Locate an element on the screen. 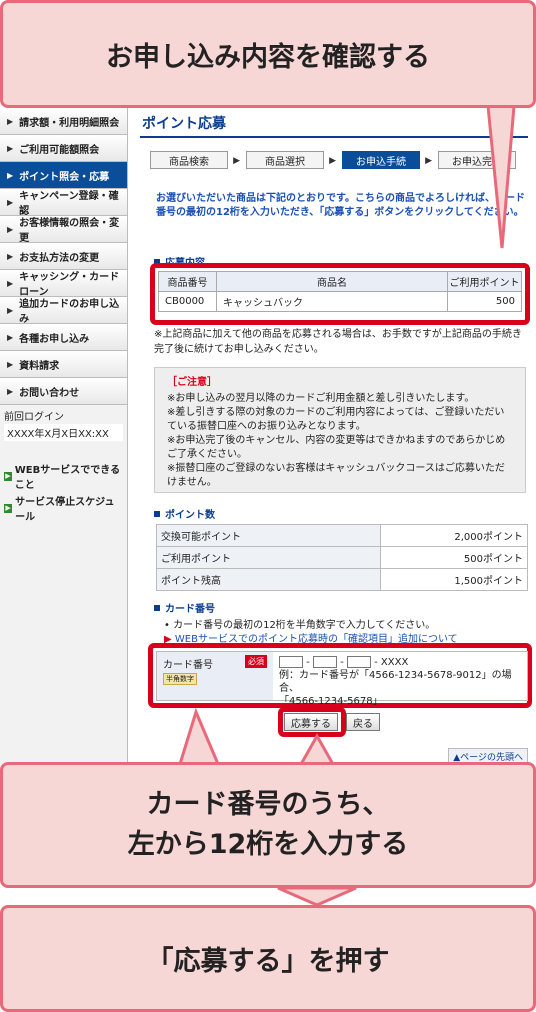  callout-top-text: お申し込み内容を確認する is located at coordinates (268, 57).